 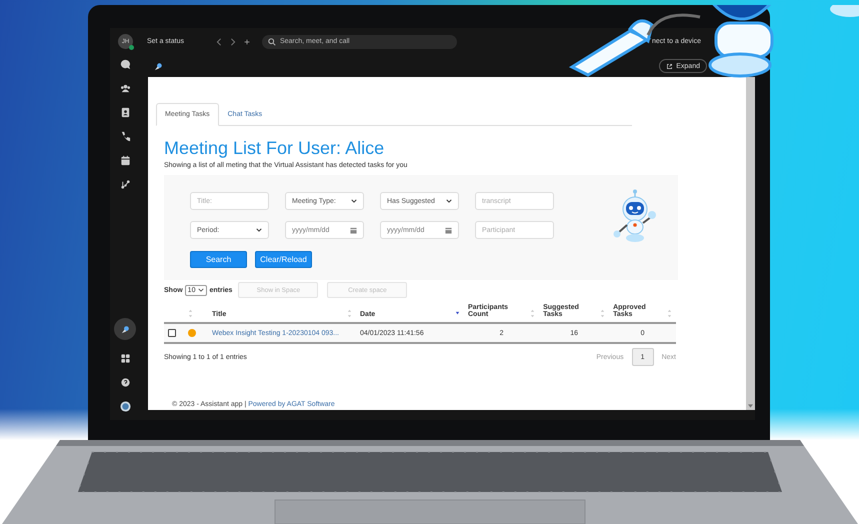 I want to click on scroll-down-icon, so click(x=750, y=406).